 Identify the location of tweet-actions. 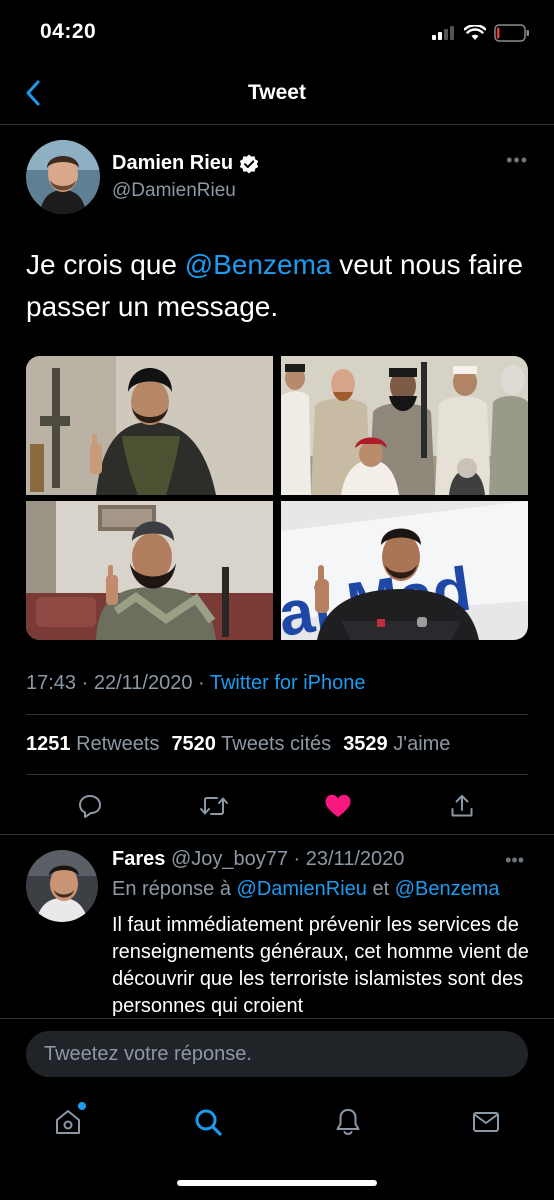
(277, 806).